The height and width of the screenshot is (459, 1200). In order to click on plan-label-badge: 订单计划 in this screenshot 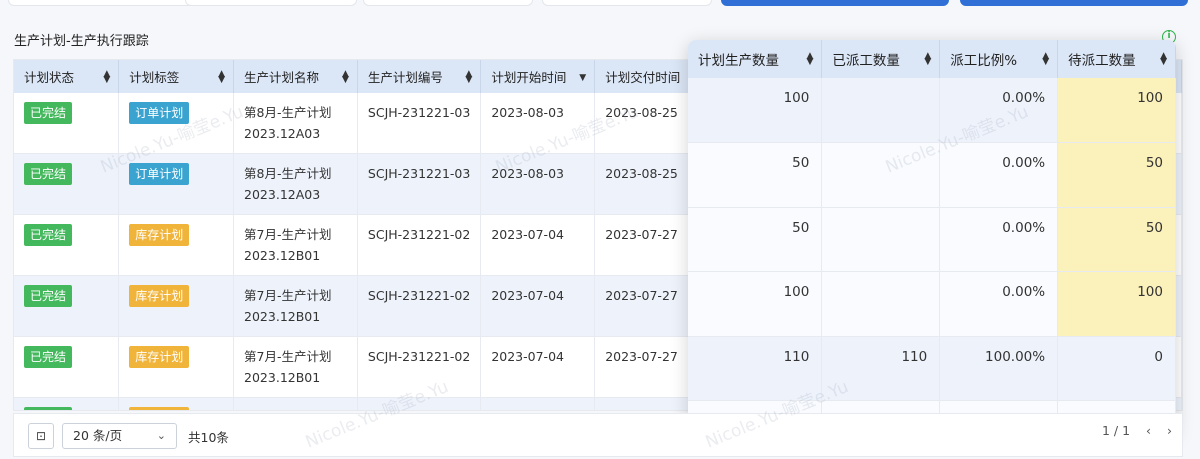, I will do `click(159, 113)`.